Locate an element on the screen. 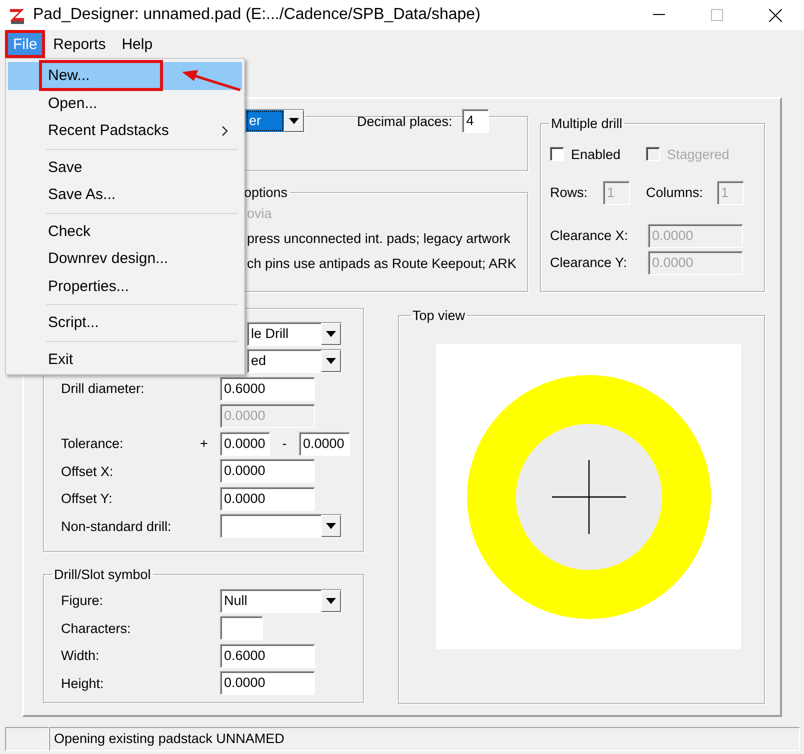 The image size is (804, 754). field-label: Clearance X: is located at coordinates (590, 235).